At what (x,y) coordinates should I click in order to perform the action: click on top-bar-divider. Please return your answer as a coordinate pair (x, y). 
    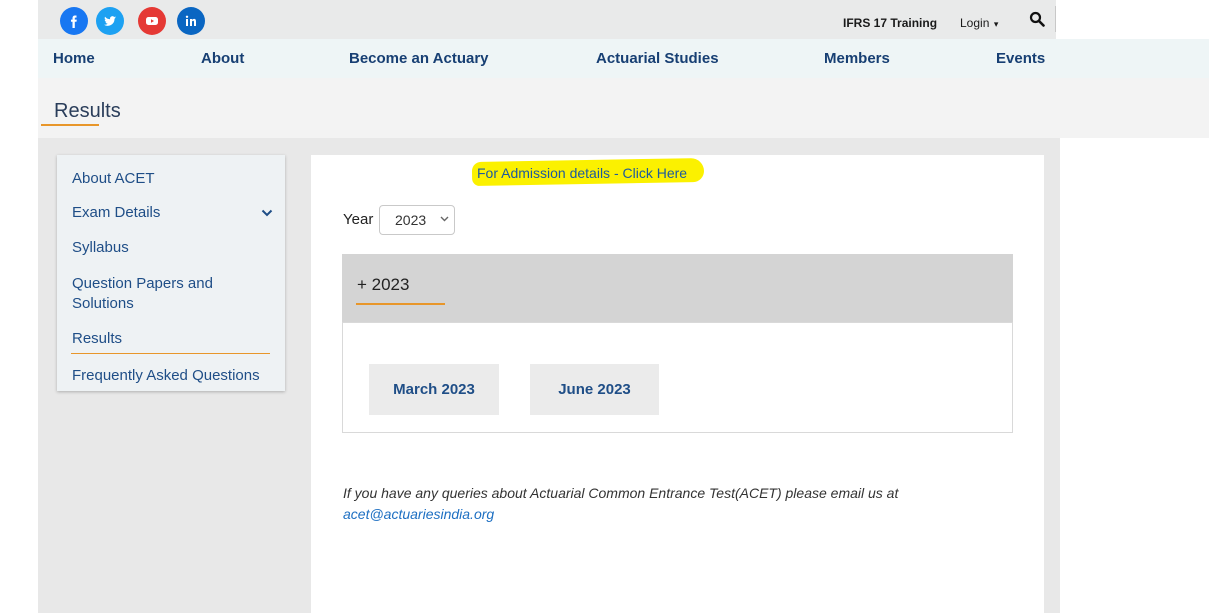
    Looking at the image, I should click on (1055, 19).